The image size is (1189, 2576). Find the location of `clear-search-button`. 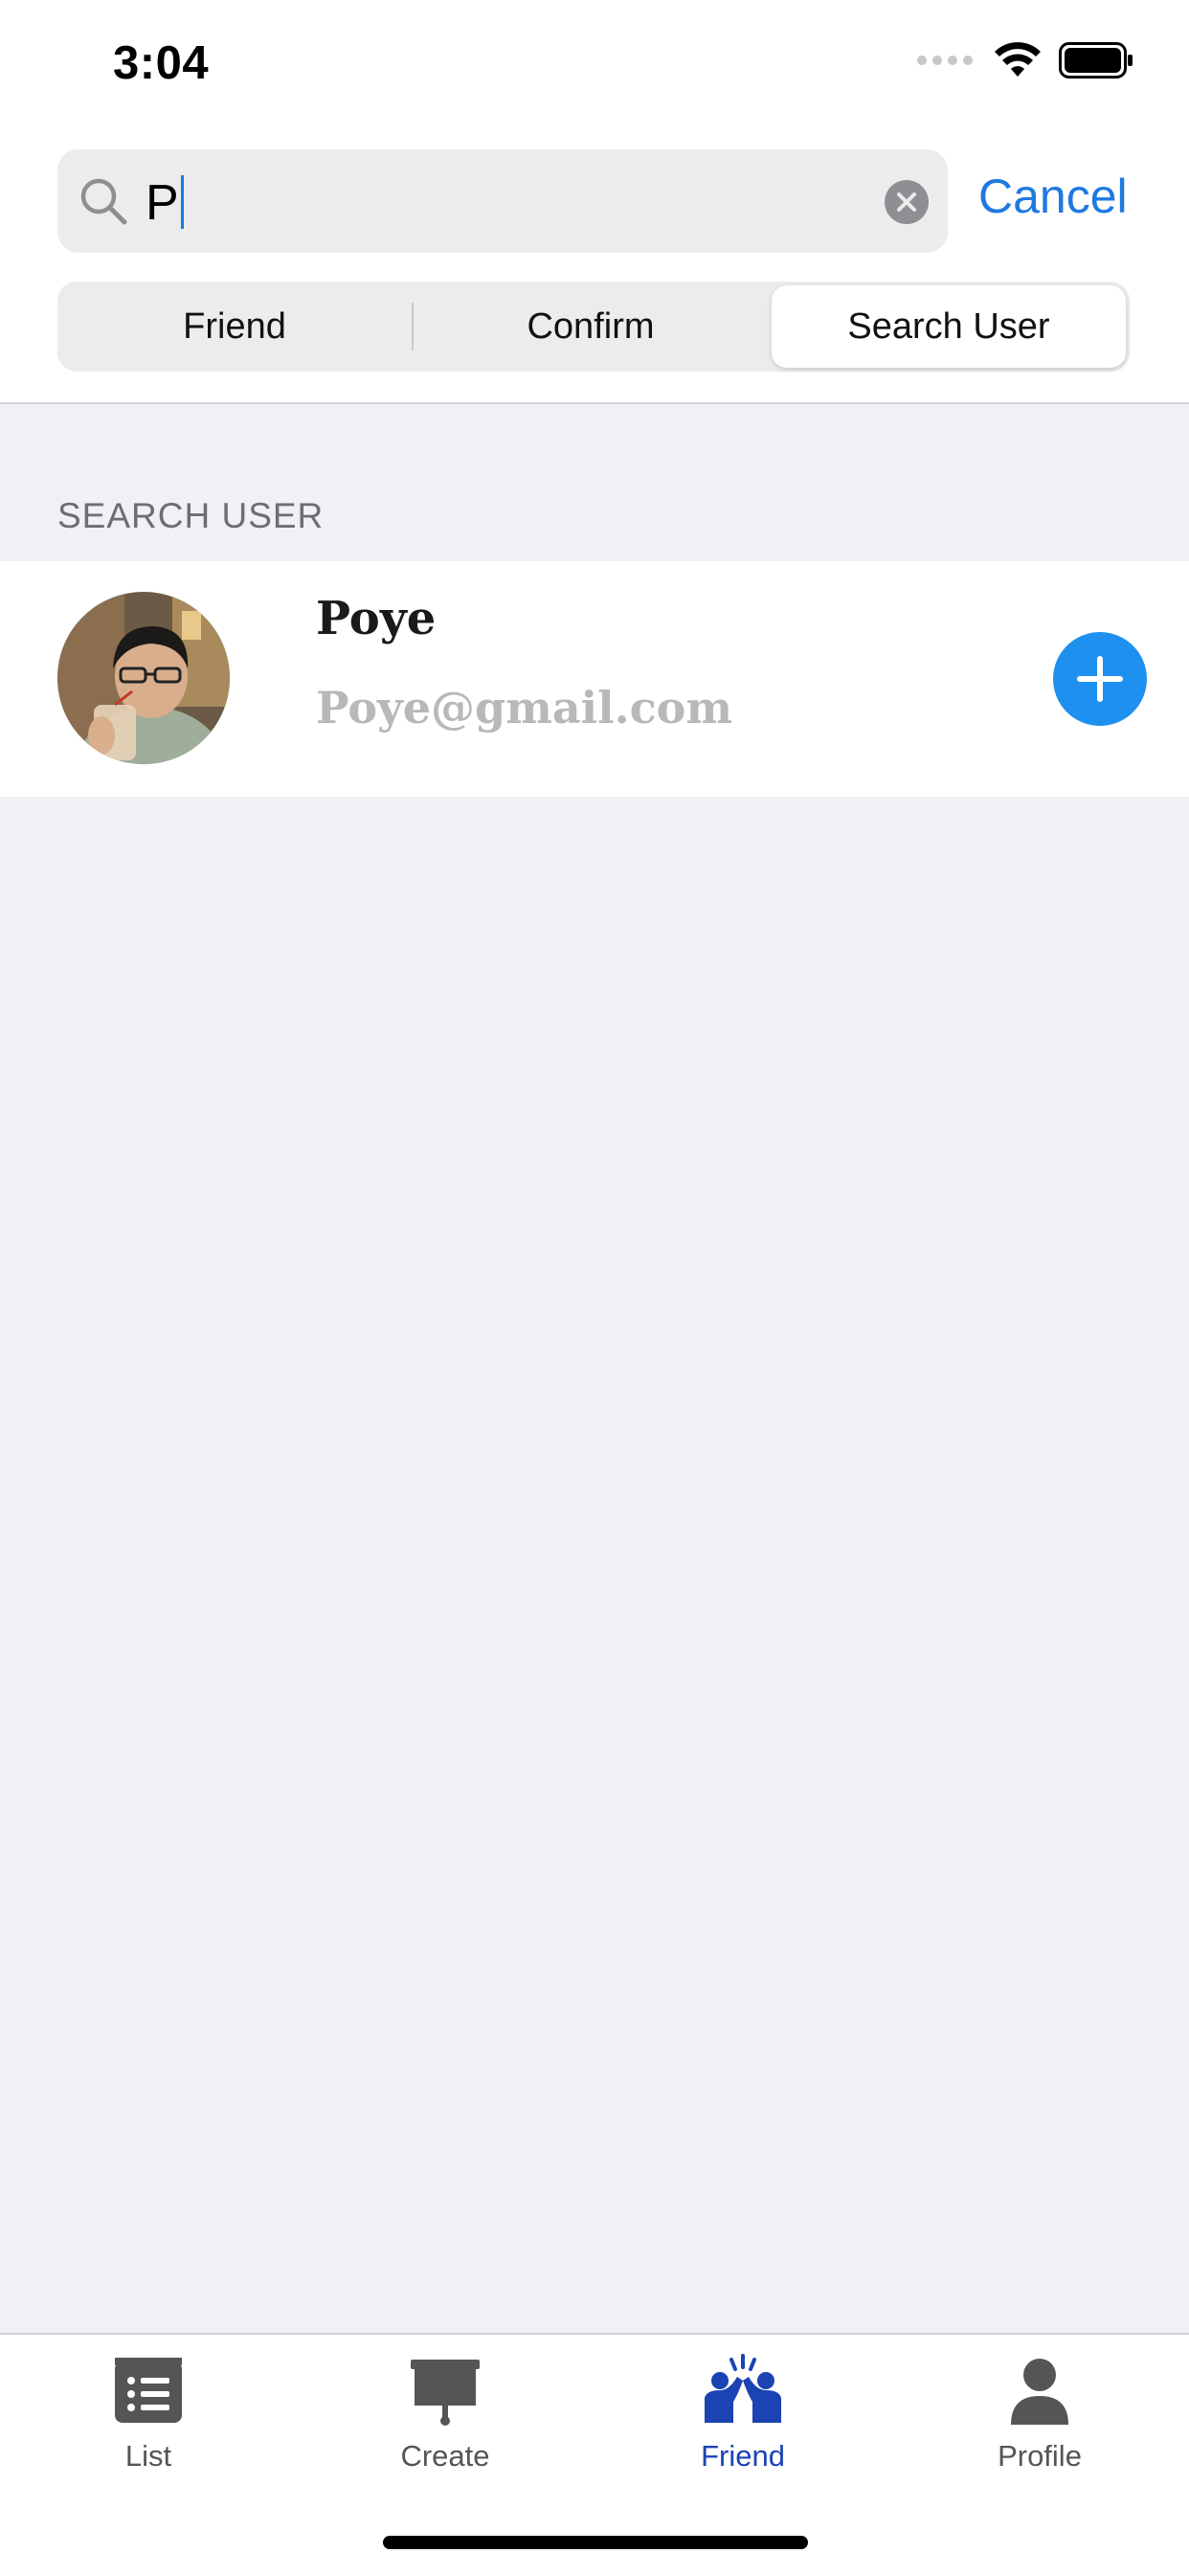

clear-search-button is located at coordinates (907, 202).